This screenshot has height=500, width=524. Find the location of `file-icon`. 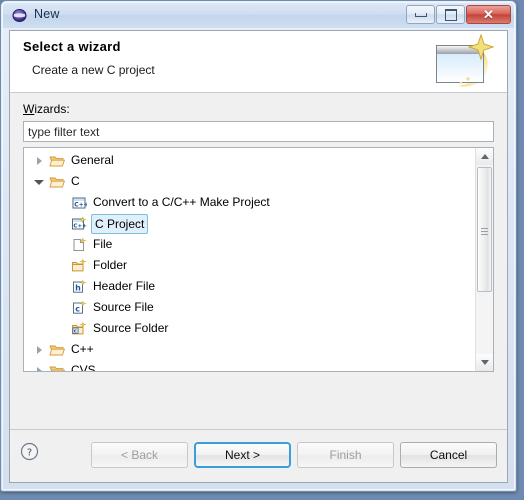

file-icon is located at coordinates (79, 245).